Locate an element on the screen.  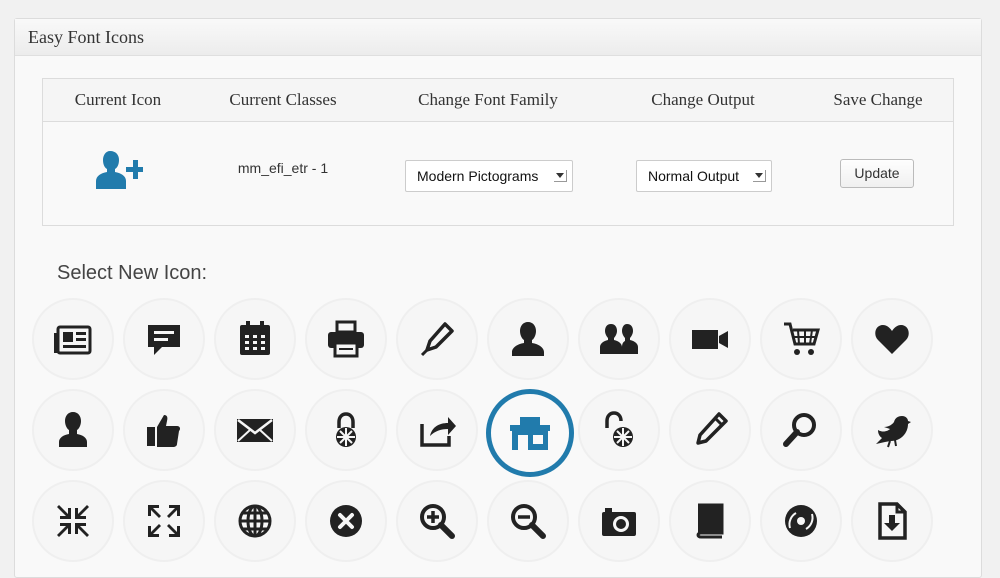
video-camera-icon is located at coordinates (710, 339).